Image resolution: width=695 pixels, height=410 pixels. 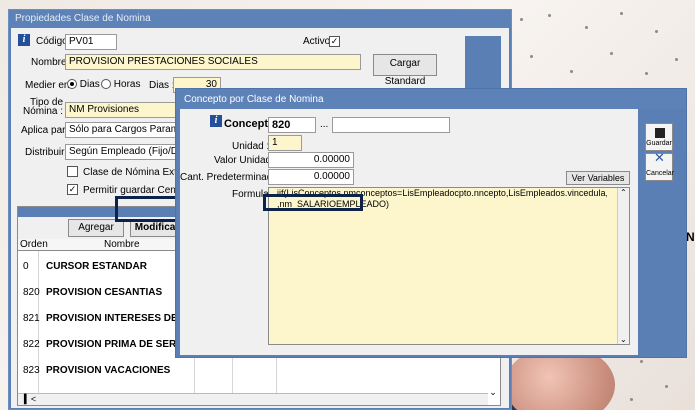 What do you see at coordinates (34, 244) in the screenshot?
I see `column-orden: Orden` at bounding box center [34, 244].